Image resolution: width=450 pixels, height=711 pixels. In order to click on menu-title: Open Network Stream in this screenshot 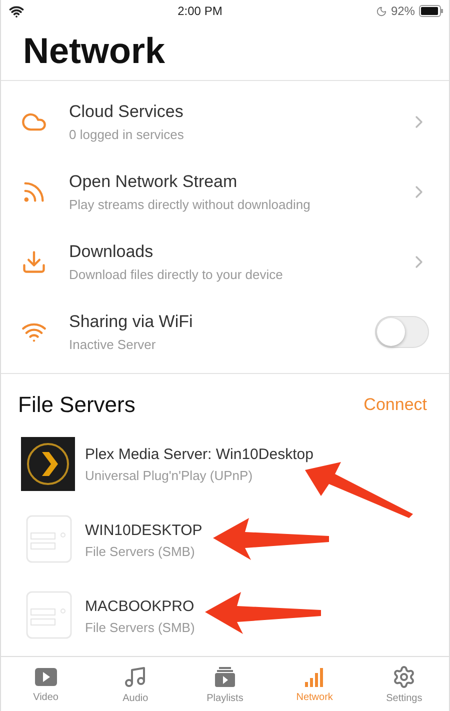, I will do `click(228, 182)`.